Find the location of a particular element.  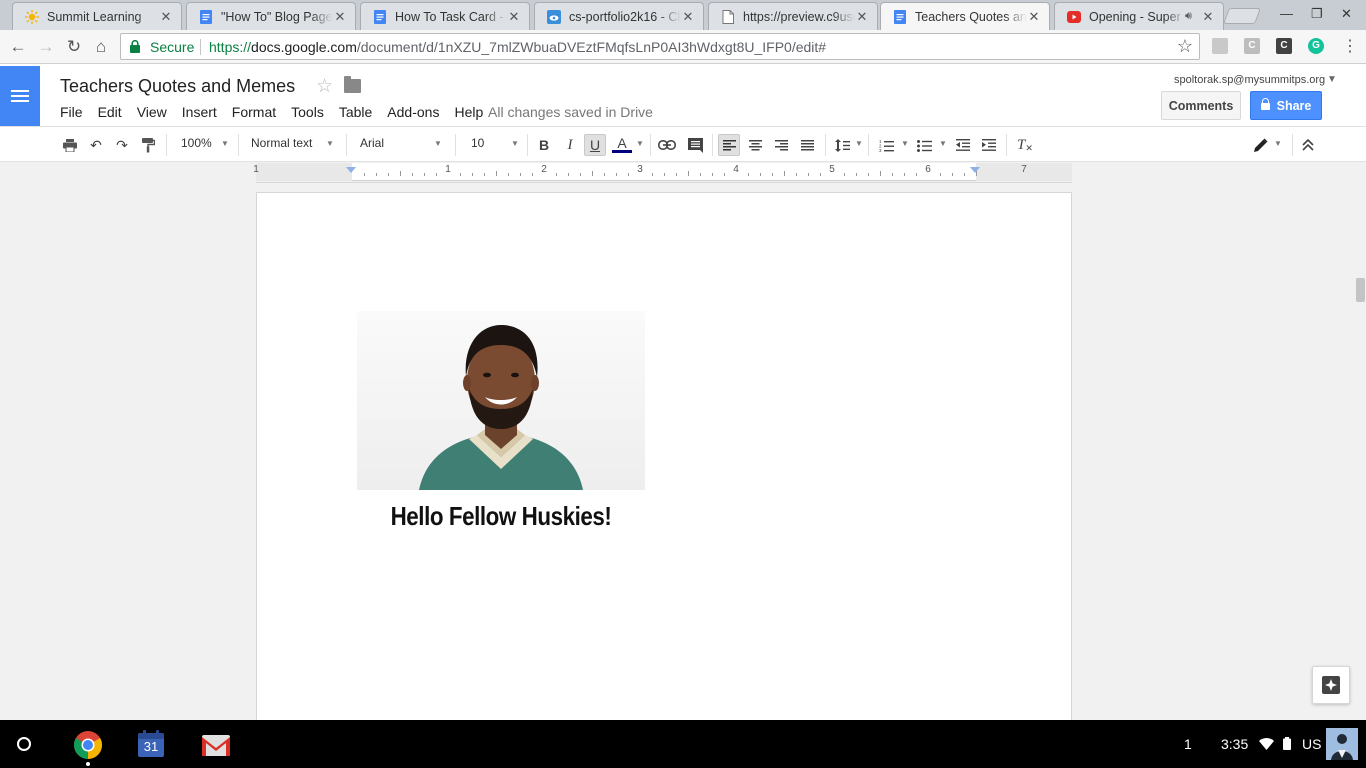

bulleted-list-icon is located at coordinates (924, 145).